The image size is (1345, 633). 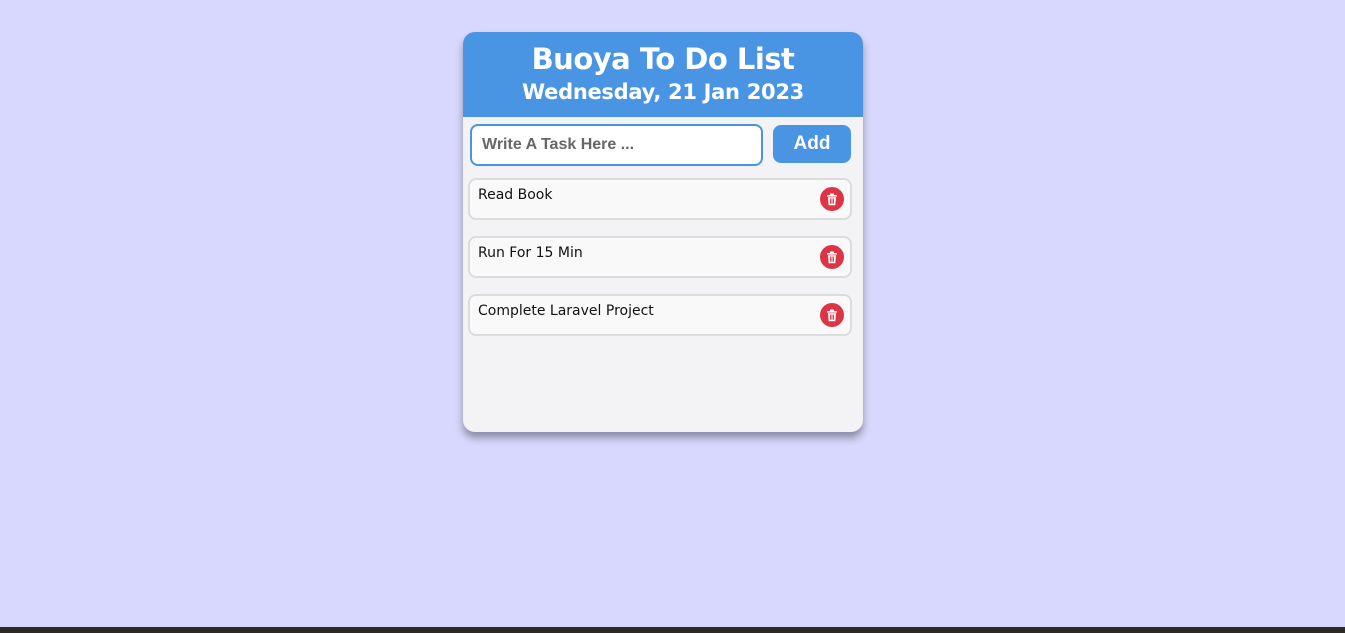 I want to click on add-button: Add, so click(x=812, y=144).